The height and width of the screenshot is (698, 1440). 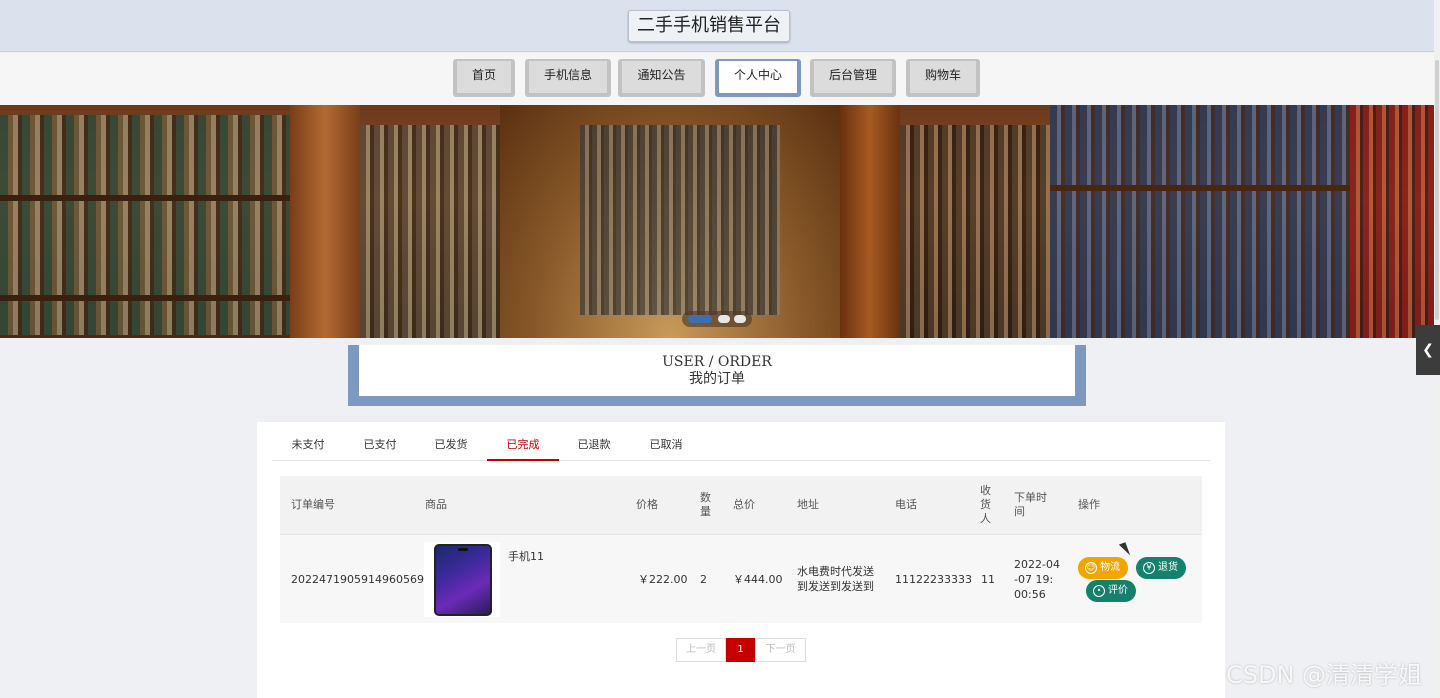 I want to click on order-status-tabs: 未支付 已支付 已发货 已完成 已退款 已取消, so click(x=741, y=441).